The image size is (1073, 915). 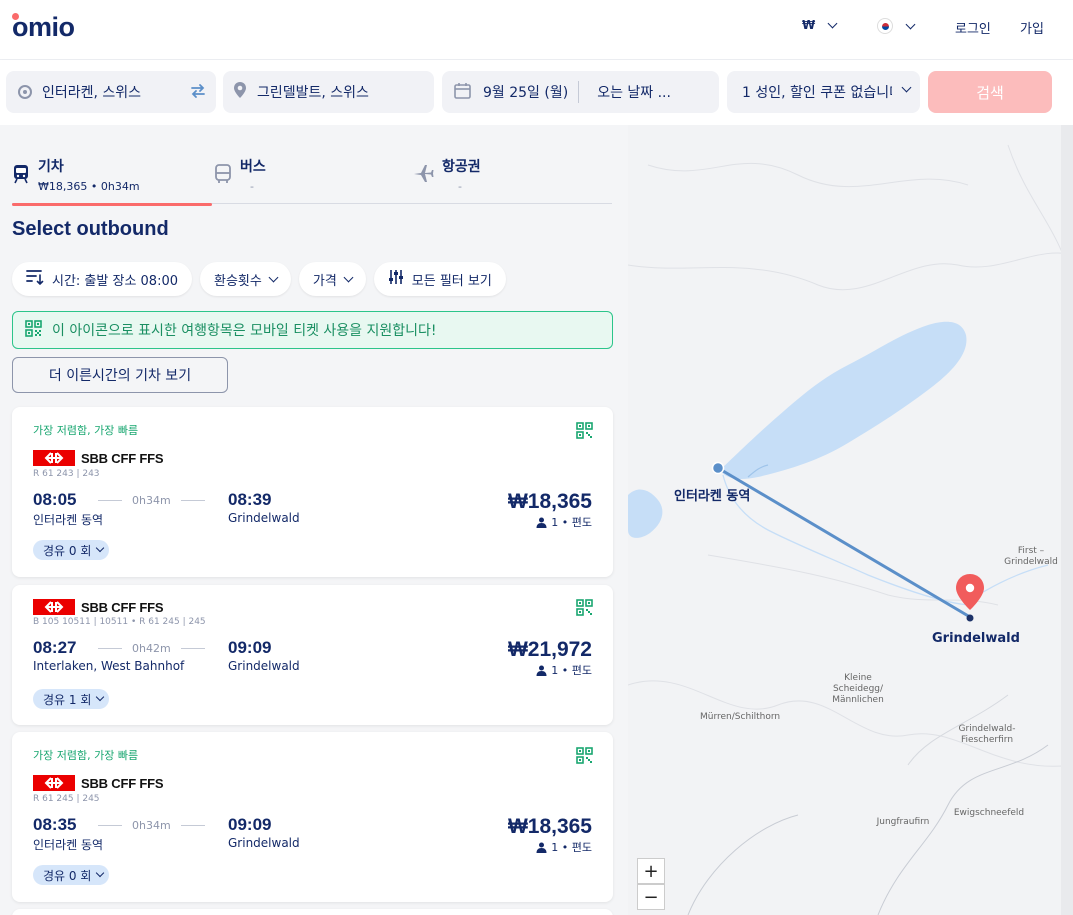 I want to click on transport-tabs: 기차 ₩18,365 • 0h34m 버스 - 항공권 -, so click(x=312, y=178).